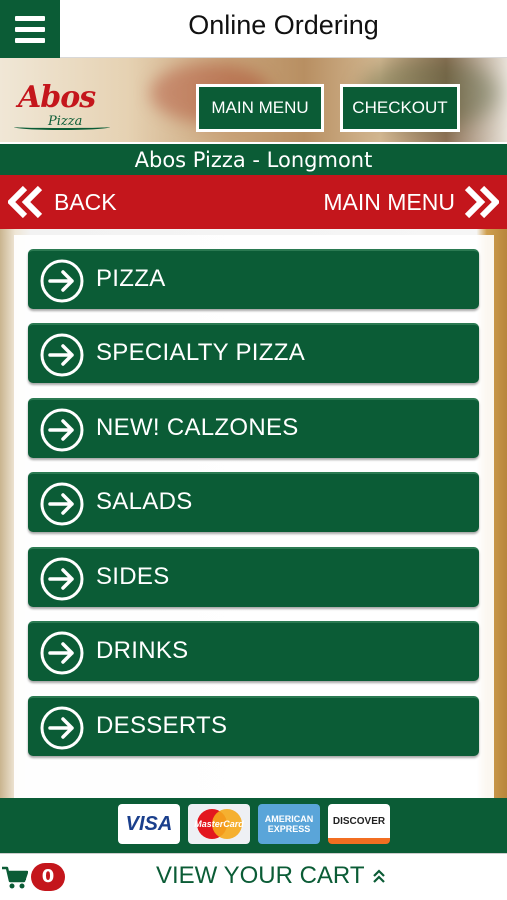  What do you see at coordinates (253, 502) in the screenshot?
I see `category-button: SALADS` at bounding box center [253, 502].